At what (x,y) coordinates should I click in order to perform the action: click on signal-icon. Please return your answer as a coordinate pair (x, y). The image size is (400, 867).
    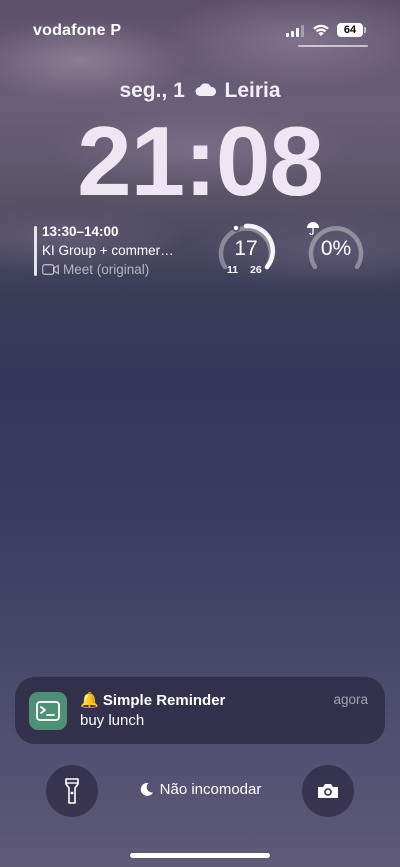
    Looking at the image, I should click on (295, 31).